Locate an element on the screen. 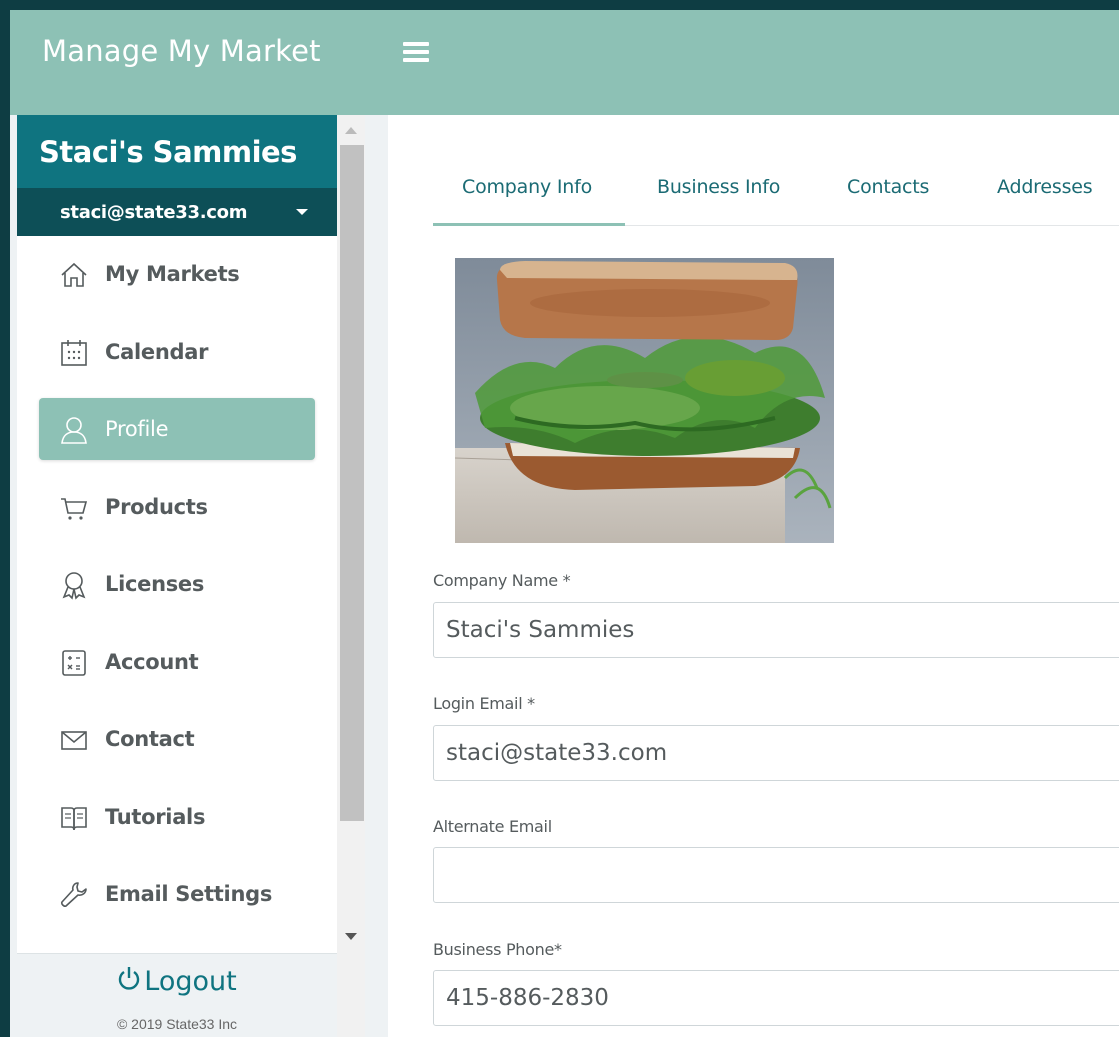 The image size is (1119, 1037). sidebar-item-label: Products is located at coordinates (156, 507).